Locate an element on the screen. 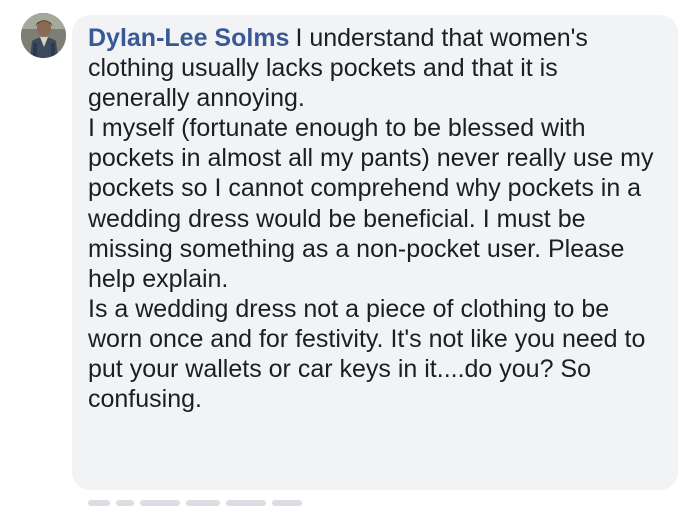  author-name-link: Dylan-Lee Solms is located at coordinates (188, 38).